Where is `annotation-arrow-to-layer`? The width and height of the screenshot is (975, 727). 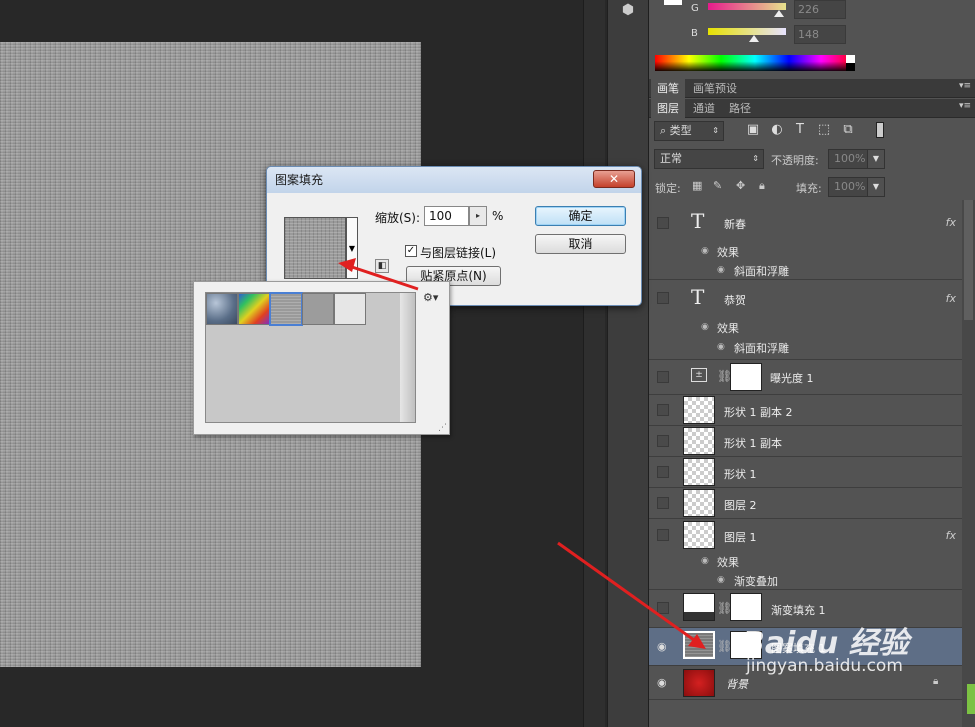 annotation-arrow-to-layer is located at coordinates (631, 595).